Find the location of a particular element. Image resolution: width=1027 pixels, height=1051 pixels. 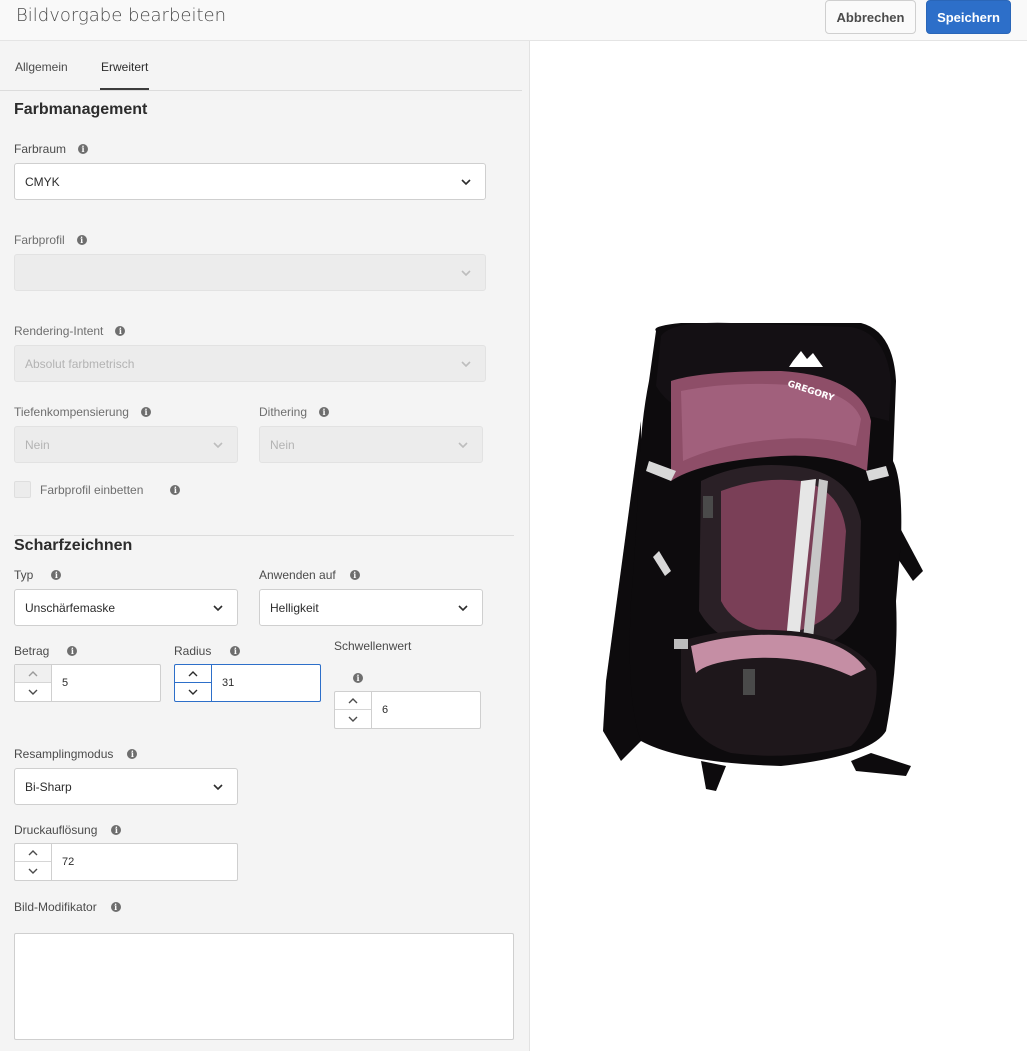

tab-bar: Allgemein Erweitert is located at coordinates (261, 66).